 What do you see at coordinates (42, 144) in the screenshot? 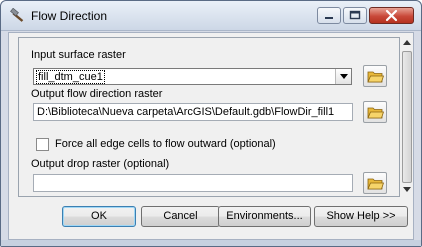
I see `force-edge-checkbox` at bounding box center [42, 144].